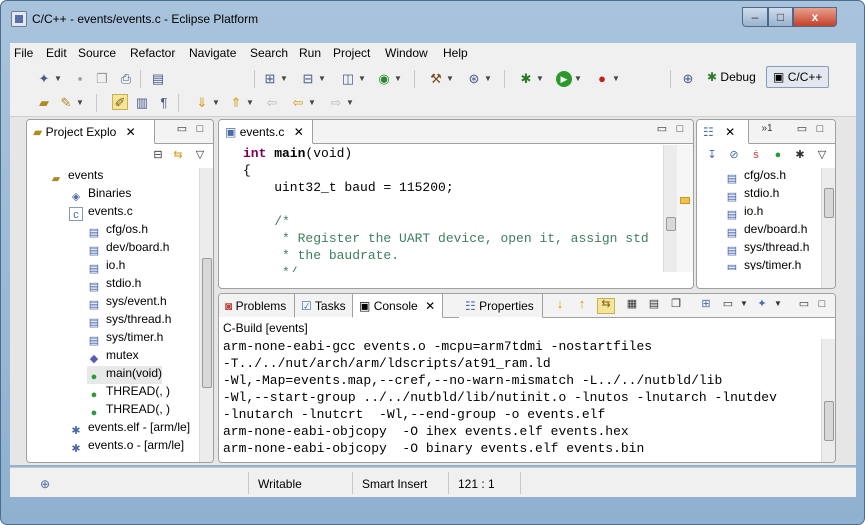 Image resolution: width=865 pixels, height=525 pixels. Describe the element at coordinates (815, 17) in the screenshot. I see `close-button: x` at that location.